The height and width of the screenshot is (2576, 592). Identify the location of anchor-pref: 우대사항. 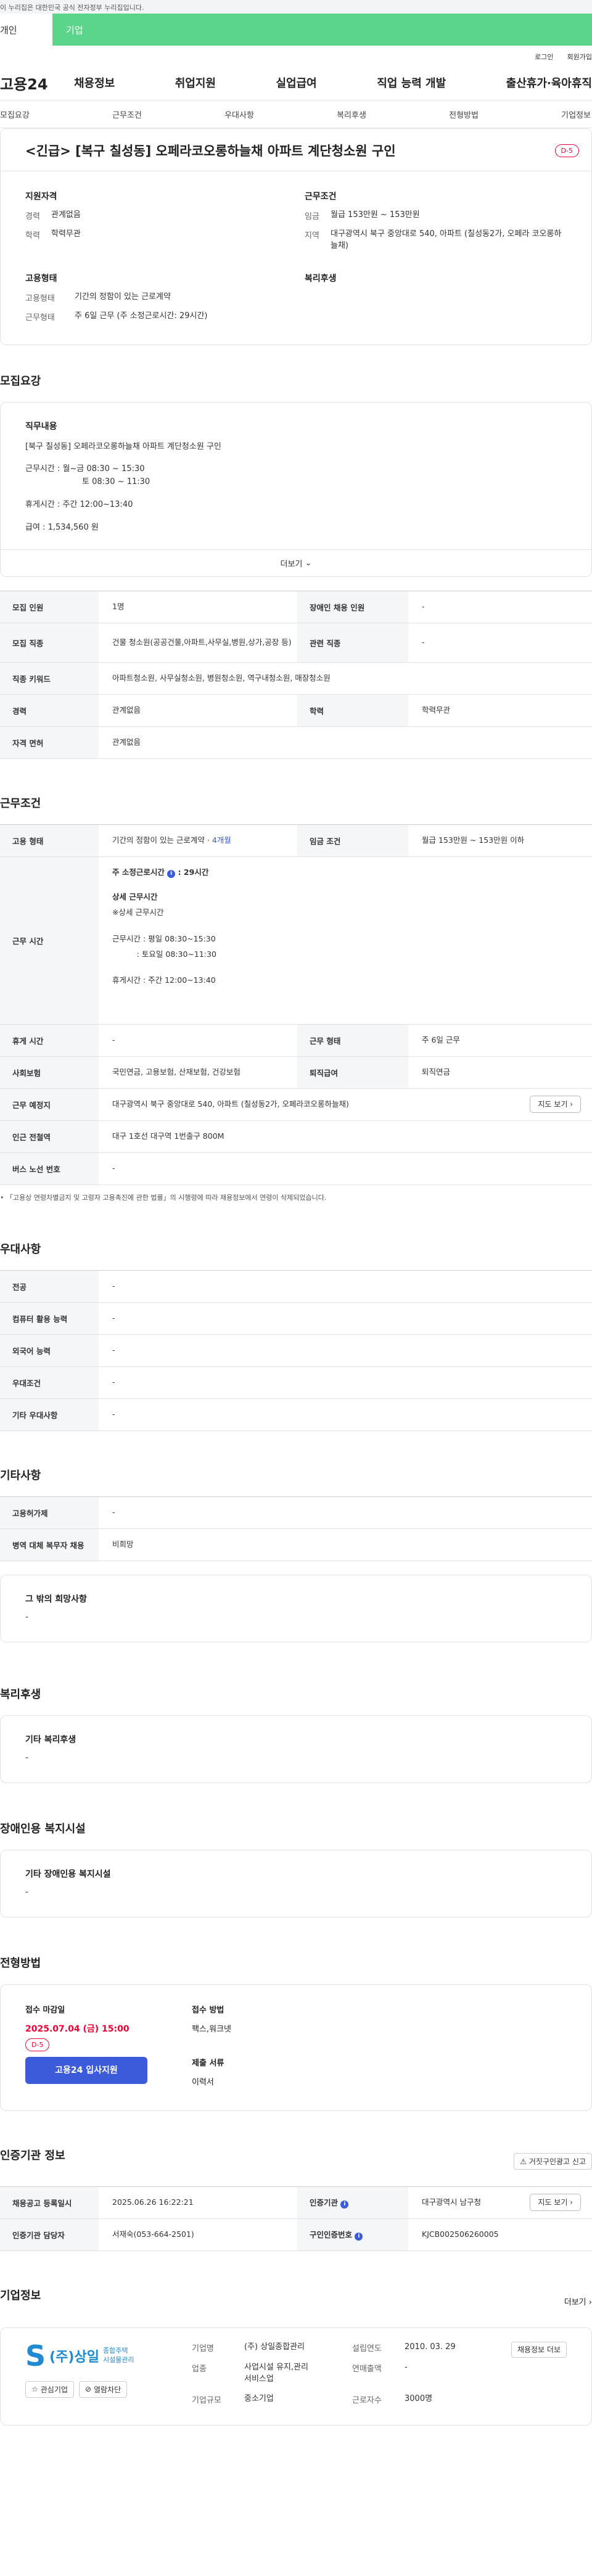
(239, 115).